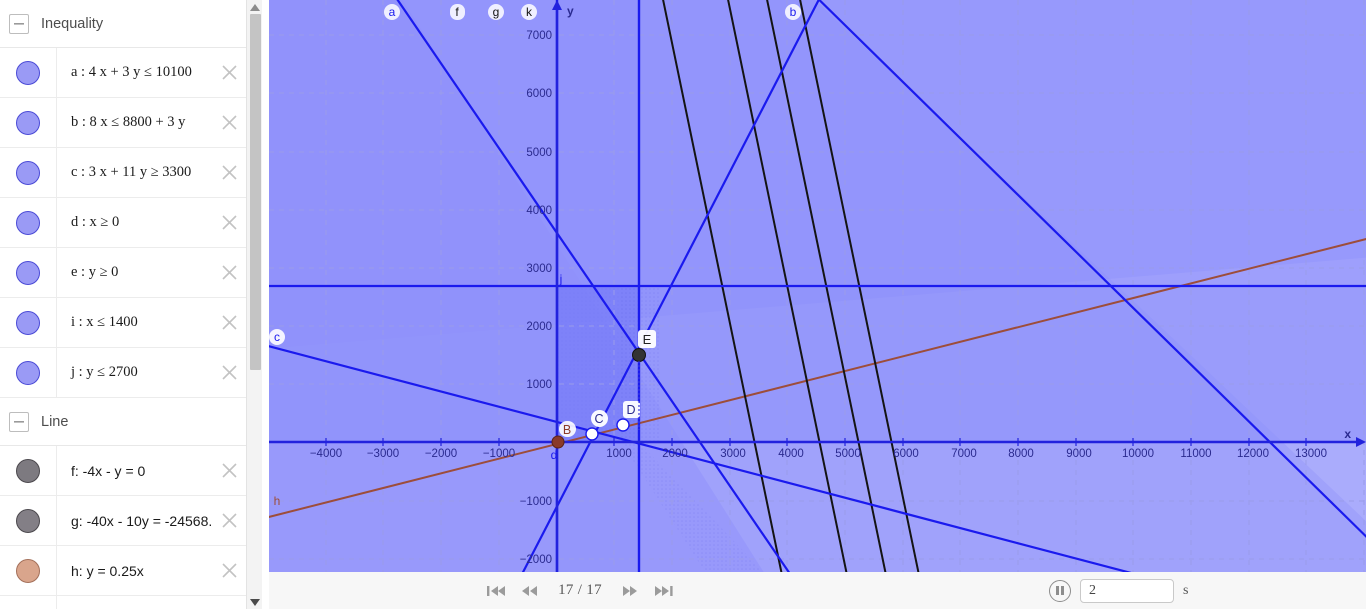  What do you see at coordinates (1127, 590) in the screenshot?
I see `speed-input: 2` at bounding box center [1127, 590].